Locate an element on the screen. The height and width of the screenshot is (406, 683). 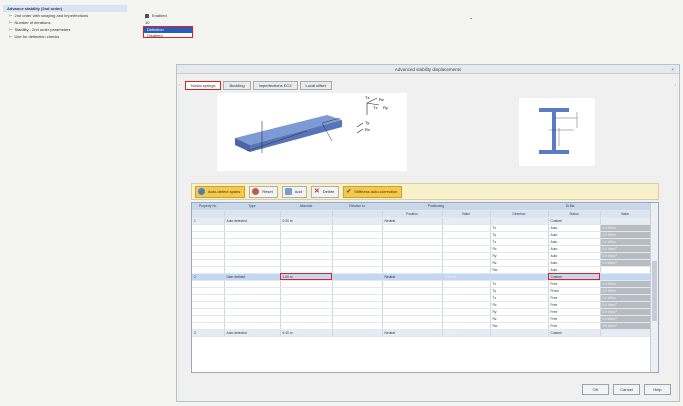
enabled-value: Enabled is located at coordinates (156, 15).